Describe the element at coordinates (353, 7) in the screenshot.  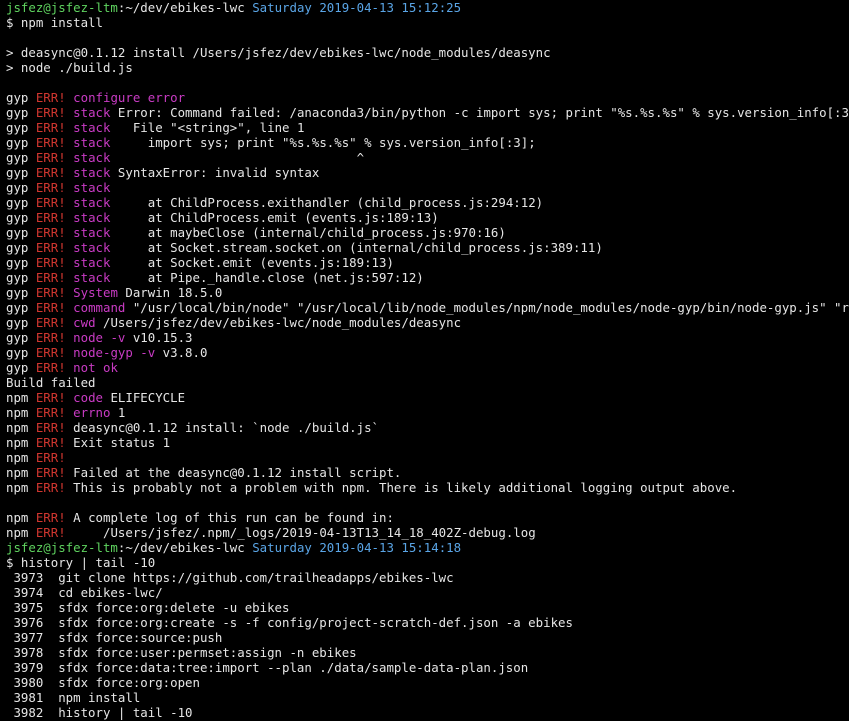
I see `prompt-timestamp: Saturday 2019-04-13 15:12:25` at that location.